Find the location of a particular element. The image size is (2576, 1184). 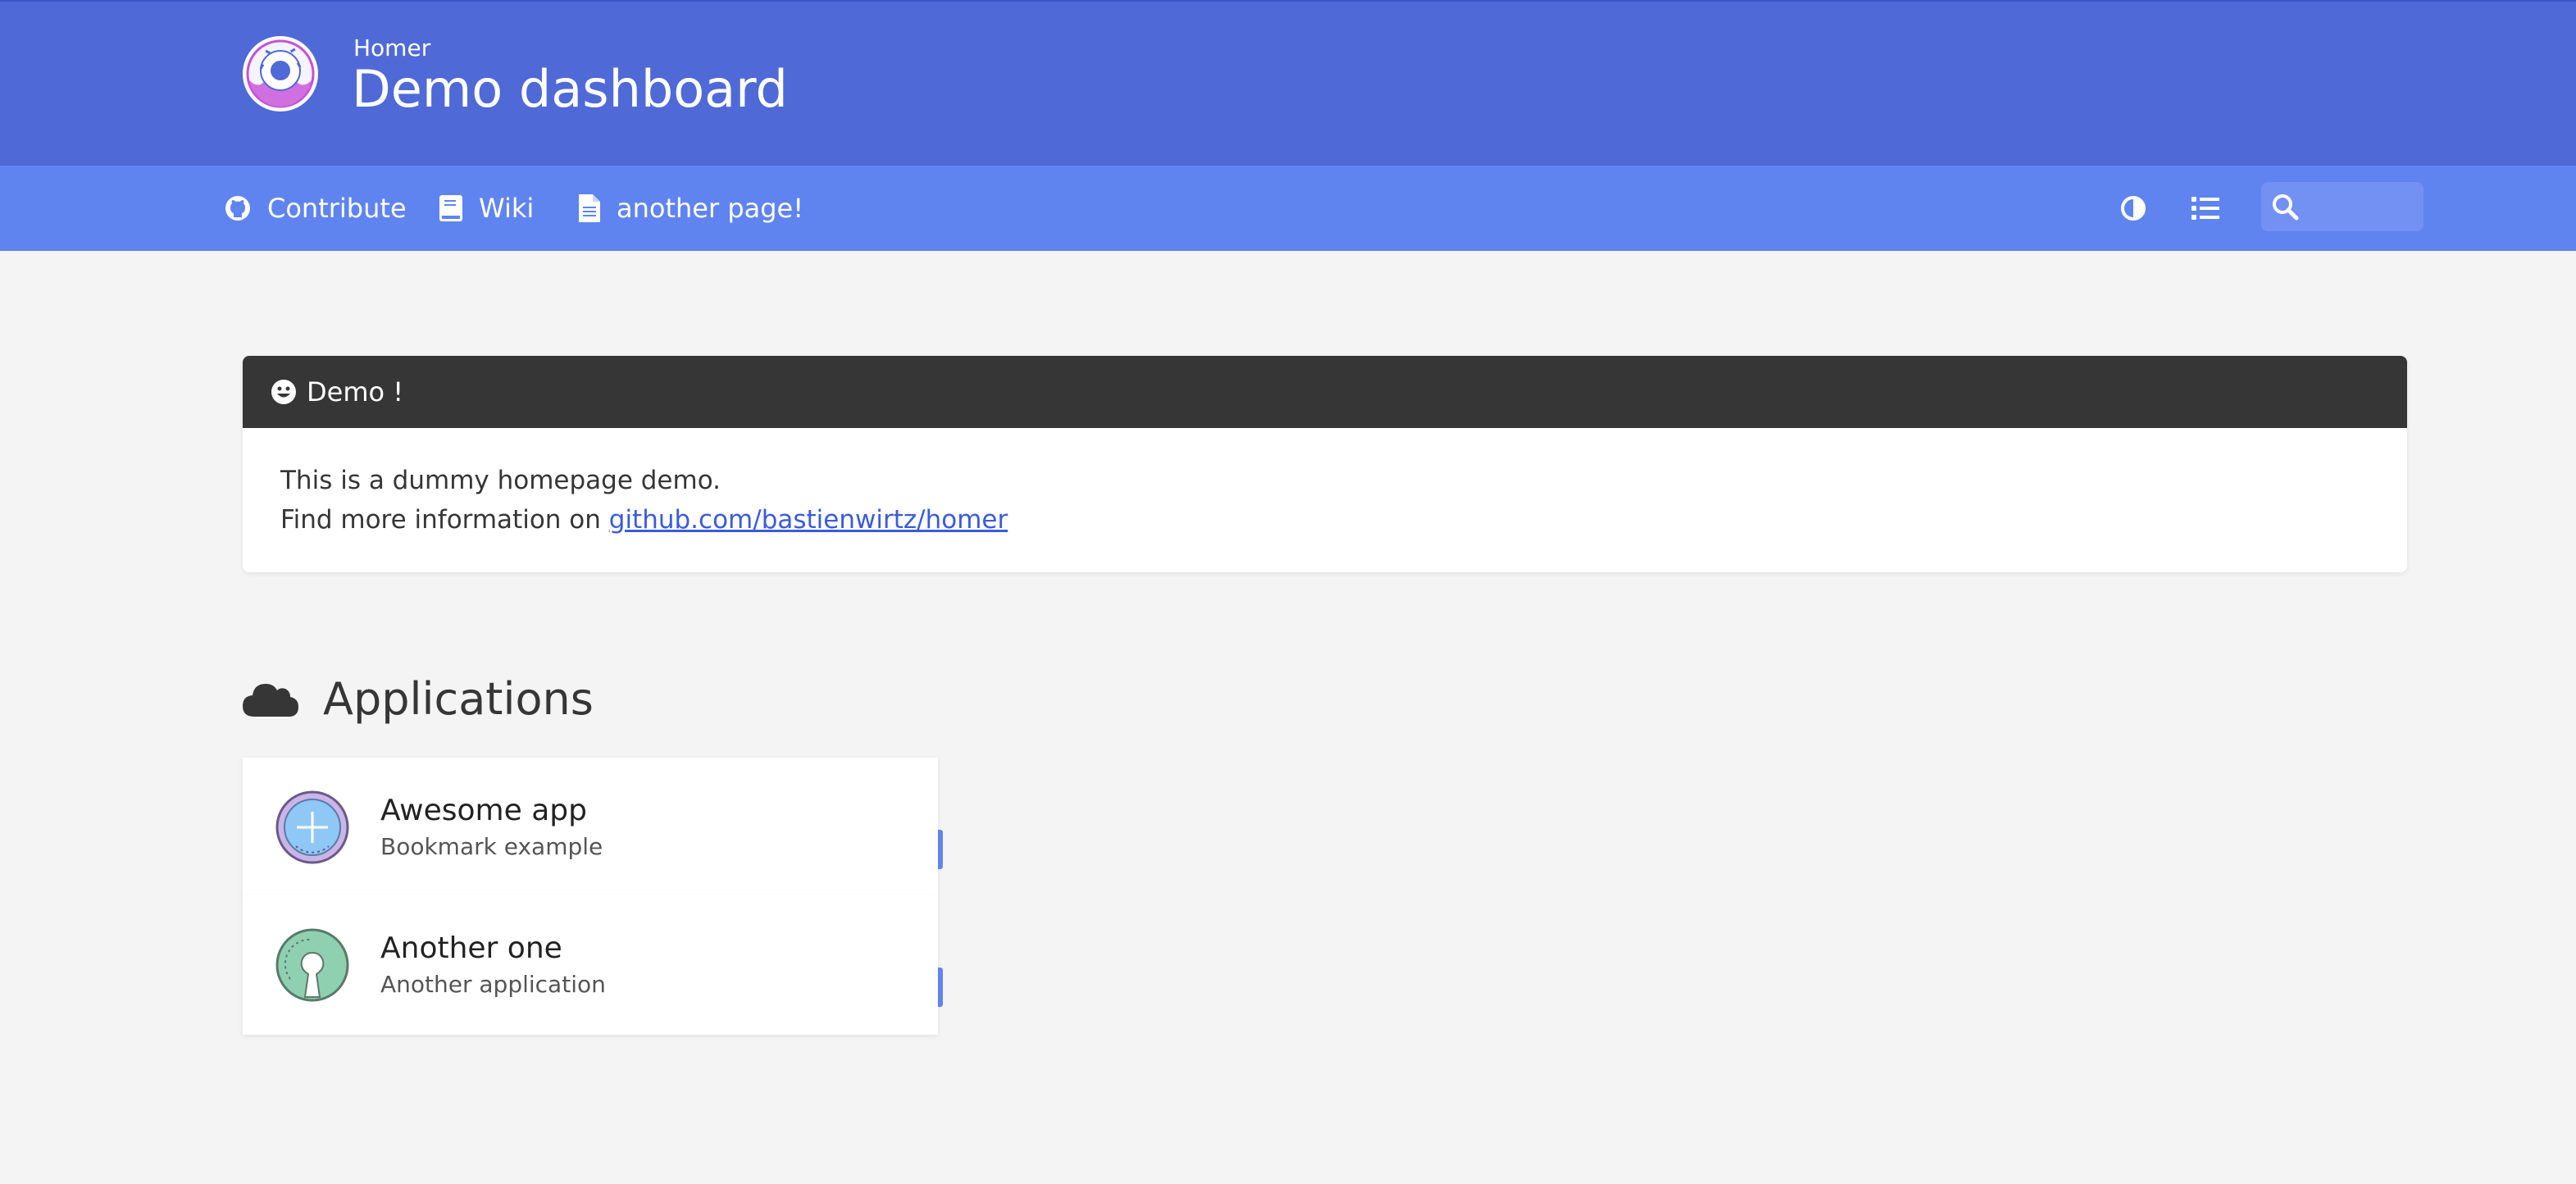

list-icon is located at coordinates (2205, 208).